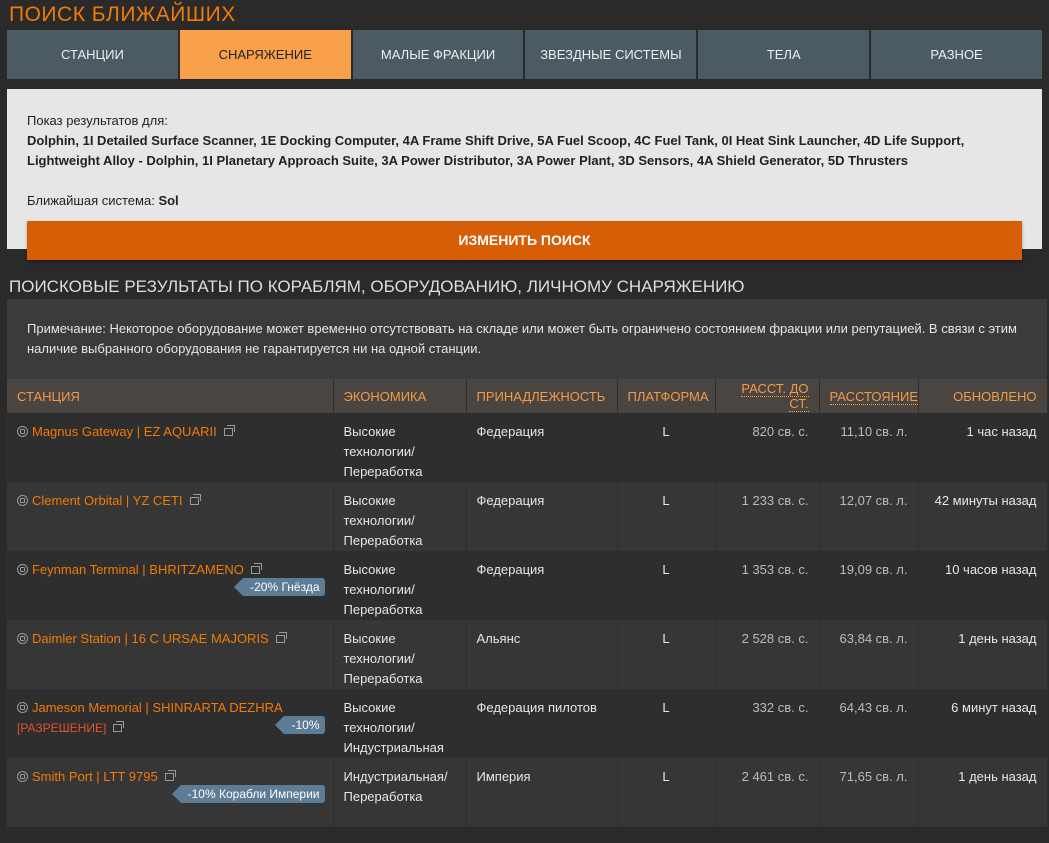 This screenshot has height=843, width=1049. Describe the element at coordinates (983, 447) in the screenshot. I see `updated-cell: 1 час назад` at that location.